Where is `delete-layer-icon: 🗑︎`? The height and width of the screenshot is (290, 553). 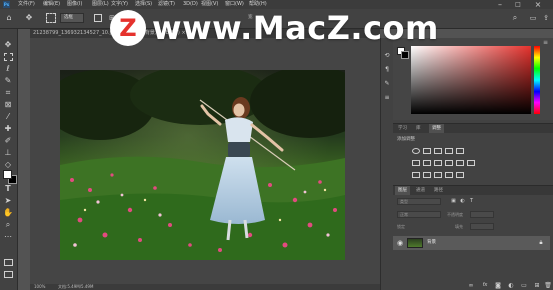
delete-layer-icon: 🗑︎ is located at coordinates (548, 285).